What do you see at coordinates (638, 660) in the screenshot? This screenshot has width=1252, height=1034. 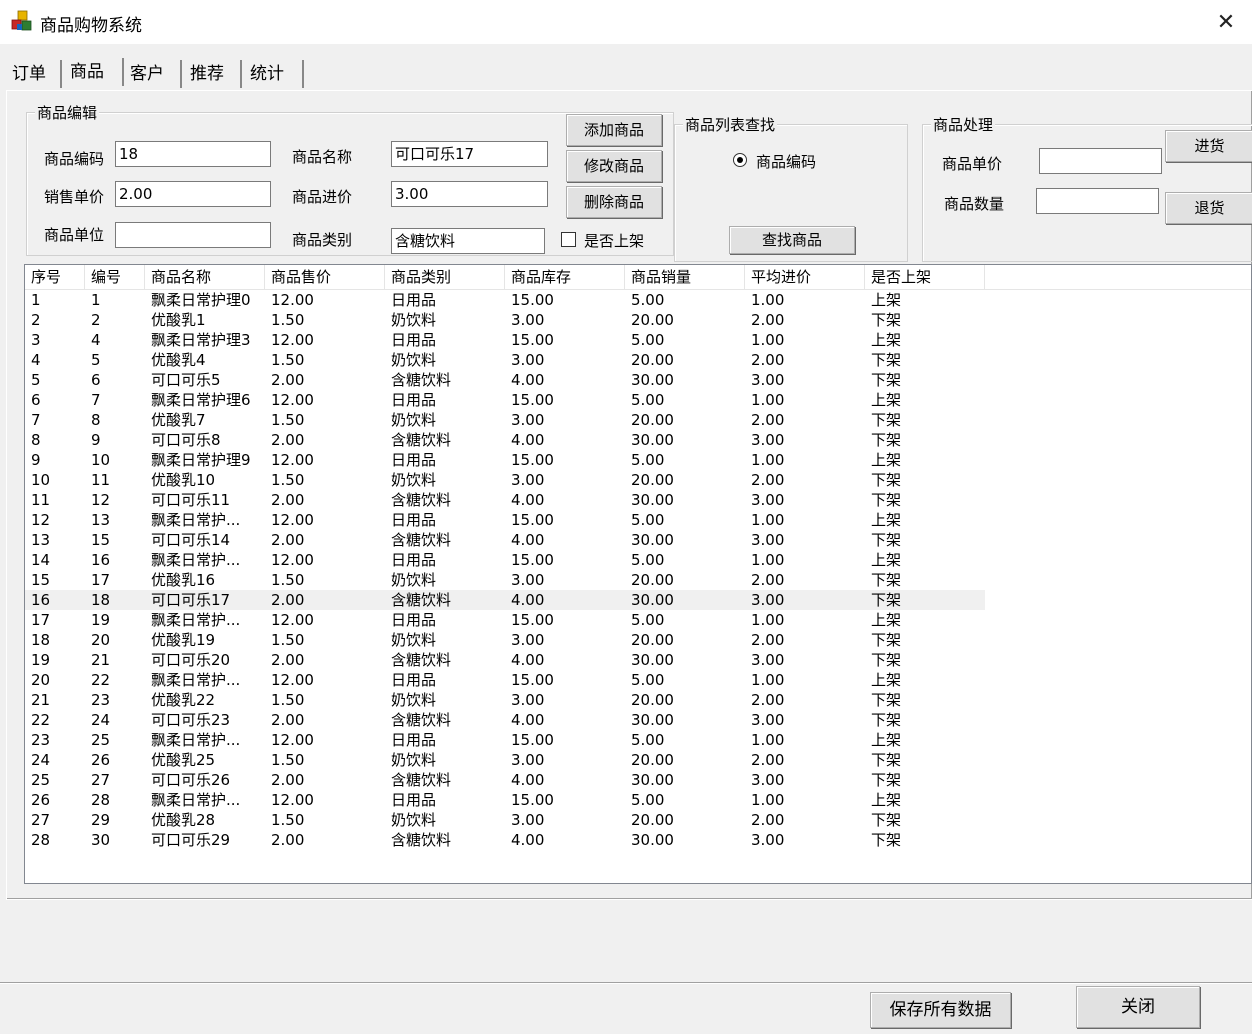 I see `table-row: 19 21 可口可乐20 2.00 含糖饮料 4.00 30.00 3.00 下架` at bounding box center [638, 660].